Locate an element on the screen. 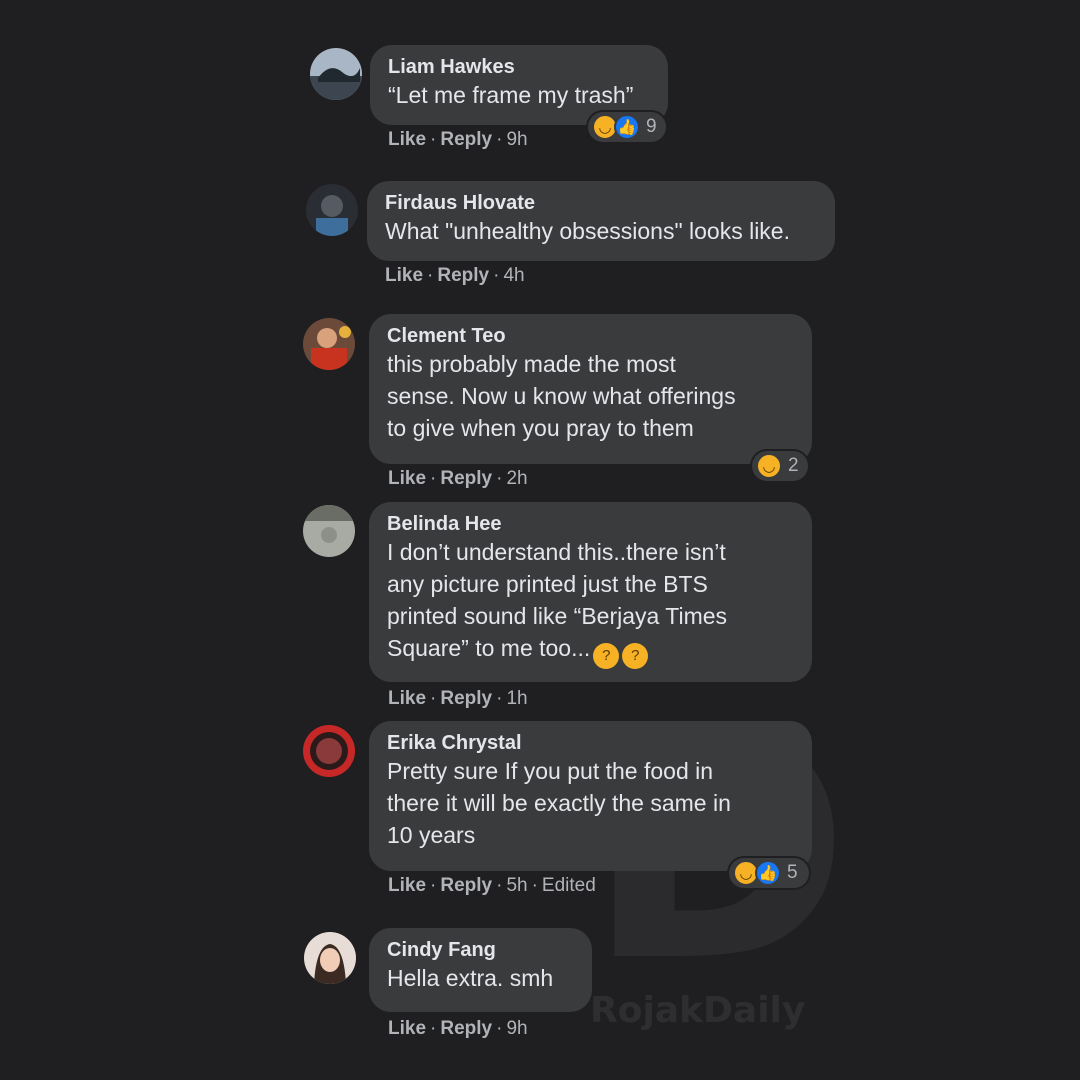  commenter-name: Firdaus Hlovate is located at coordinates (601, 203).